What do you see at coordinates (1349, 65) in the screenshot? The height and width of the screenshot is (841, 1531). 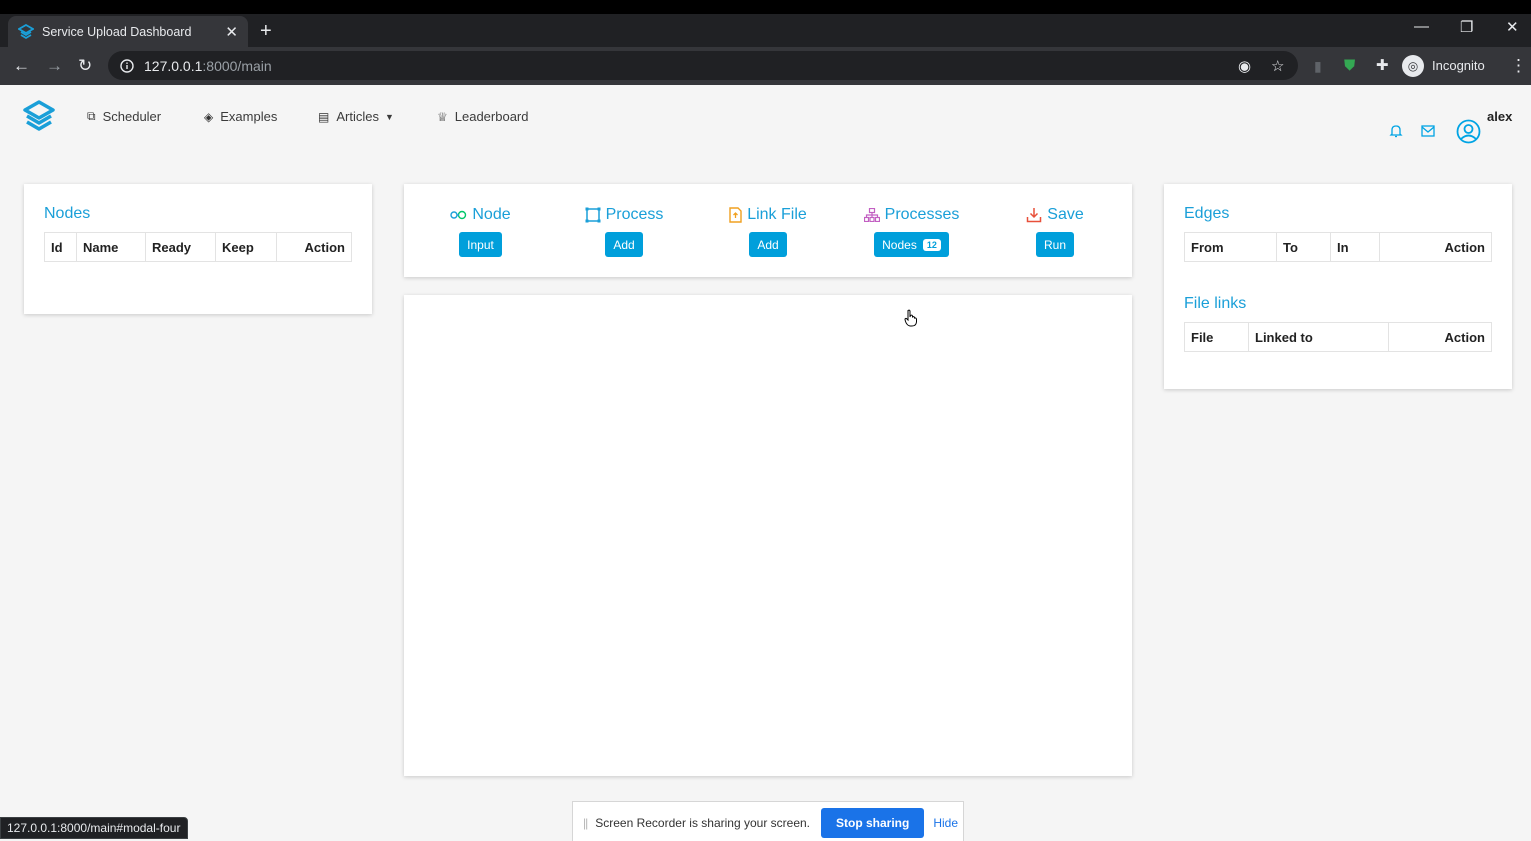 I see `shield-extension-icon: ⛊` at bounding box center [1349, 65].